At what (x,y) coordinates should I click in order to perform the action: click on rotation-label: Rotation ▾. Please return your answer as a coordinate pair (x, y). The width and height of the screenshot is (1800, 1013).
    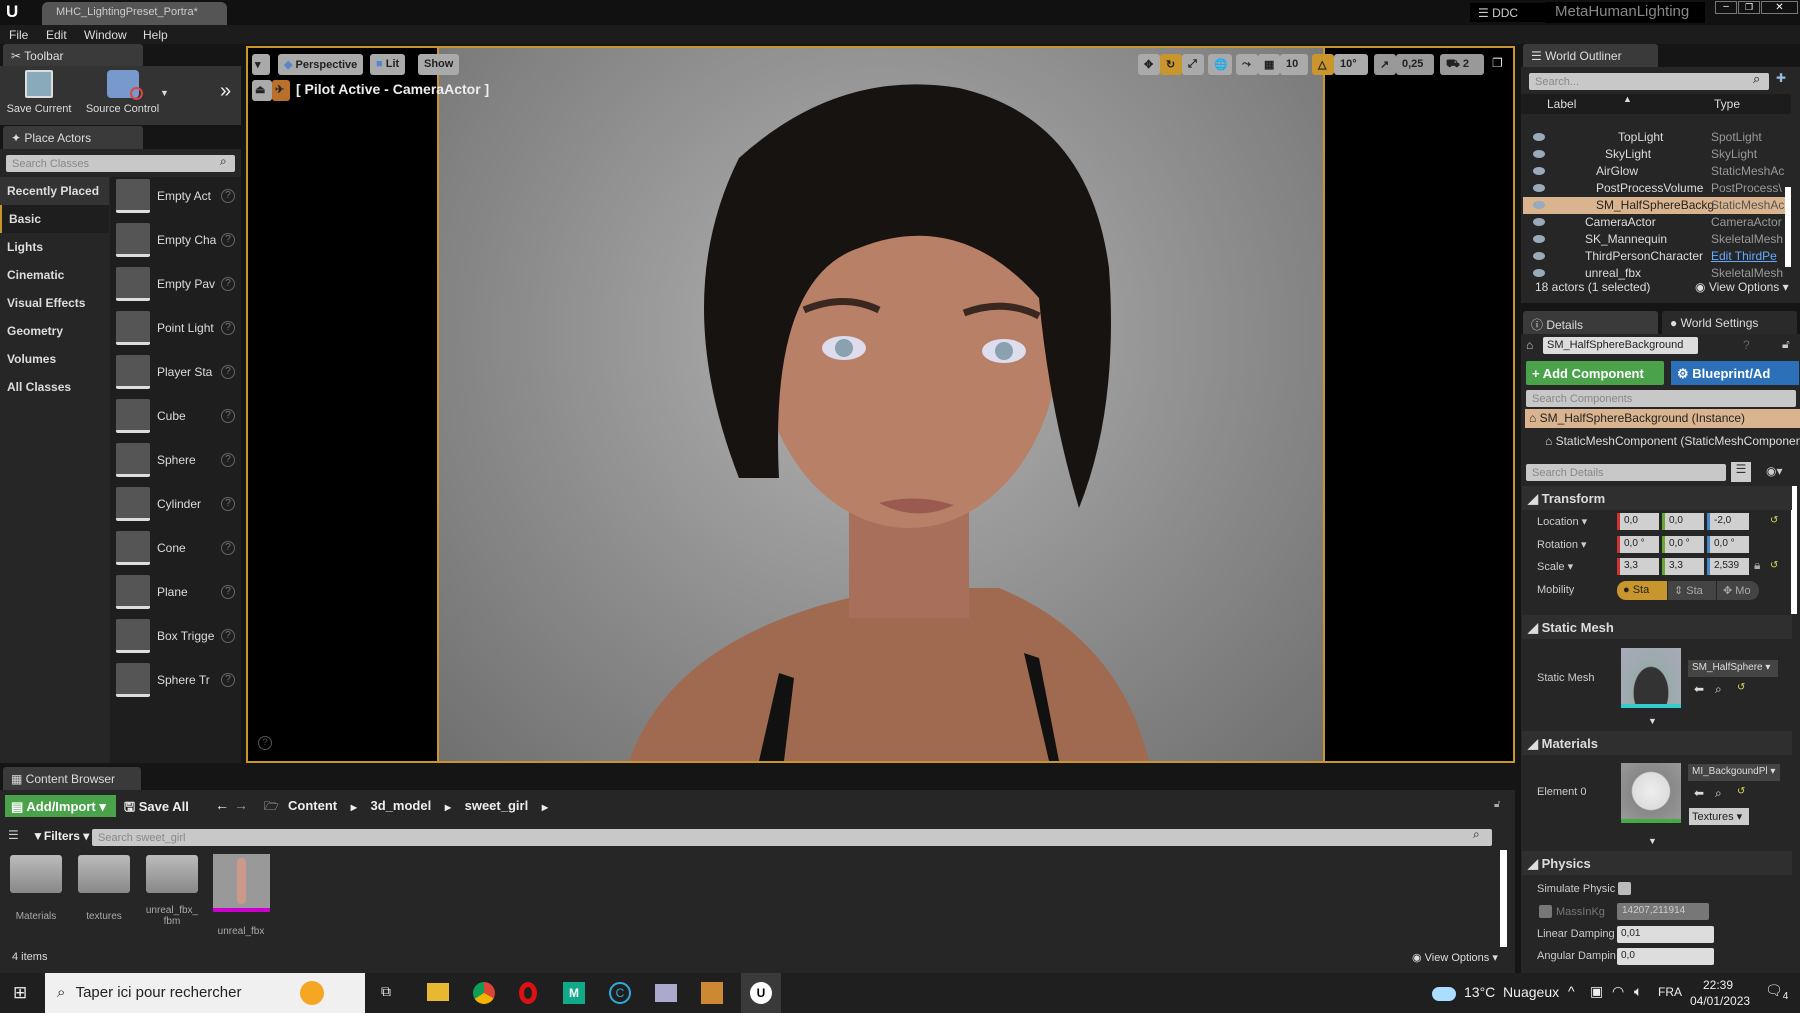
    Looking at the image, I should click on (1562, 544).